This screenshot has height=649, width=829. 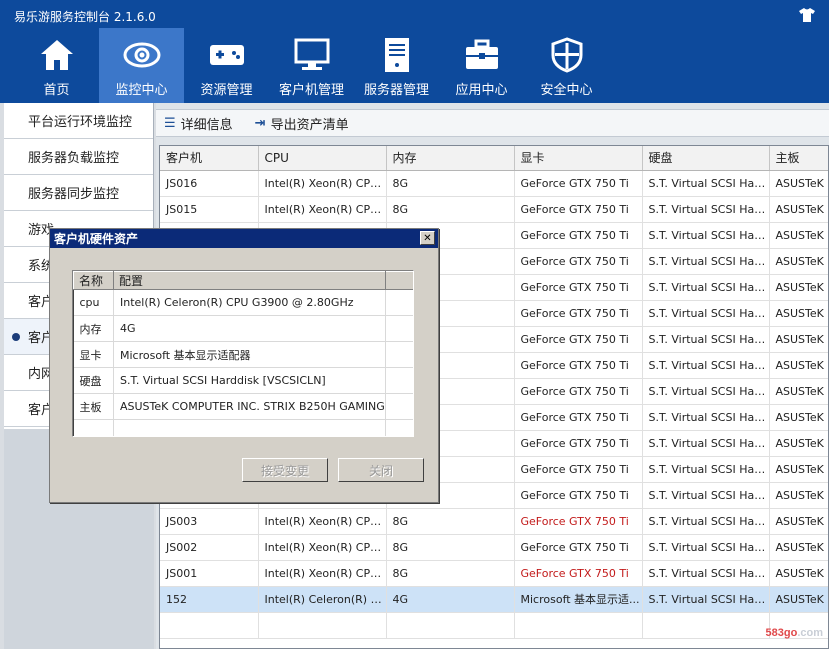 I want to click on asset-cell: 4G, so click(x=249, y=328).